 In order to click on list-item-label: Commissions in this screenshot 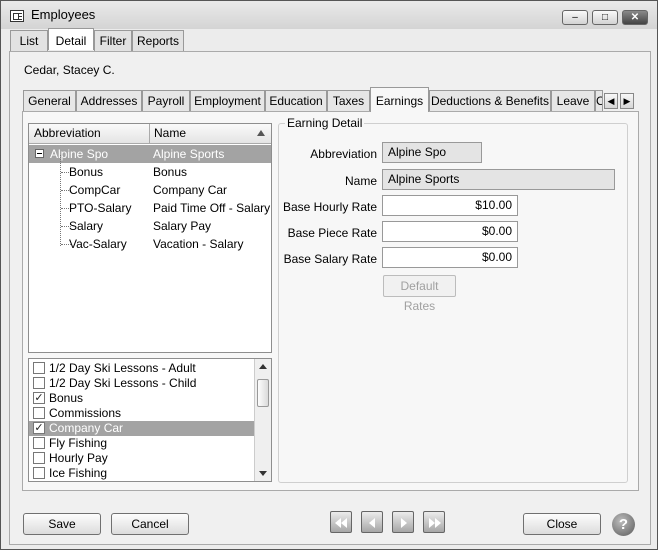, I will do `click(85, 413)`.